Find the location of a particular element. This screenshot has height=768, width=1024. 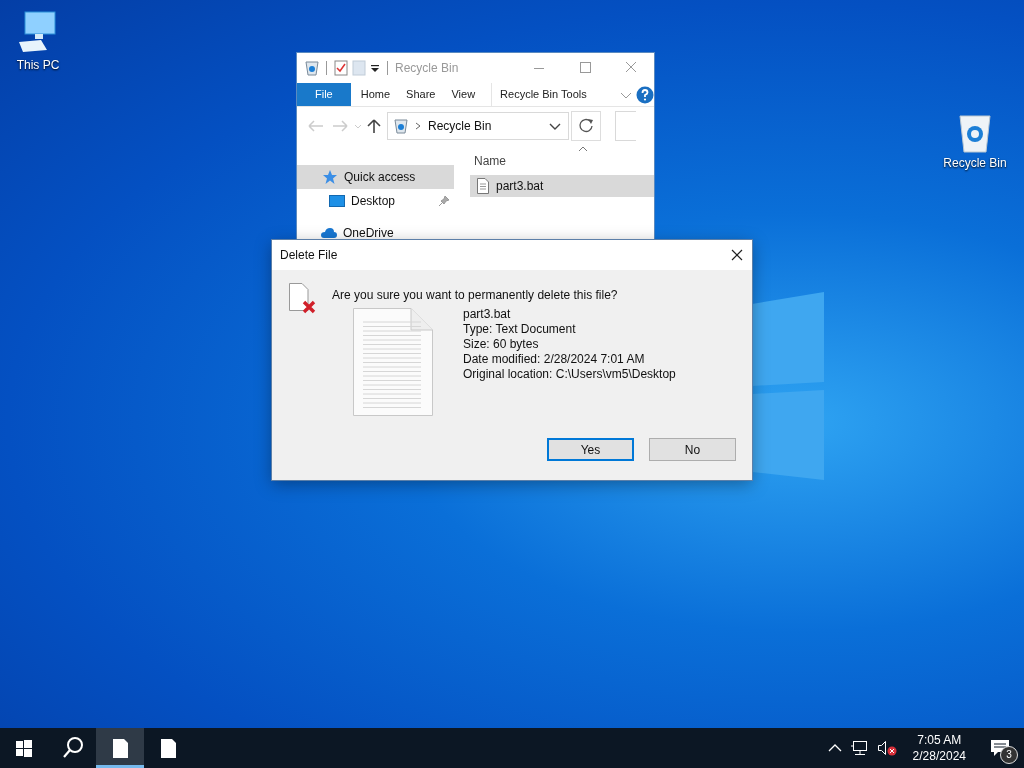

sort-up-icon is located at coordinates (583, 149).